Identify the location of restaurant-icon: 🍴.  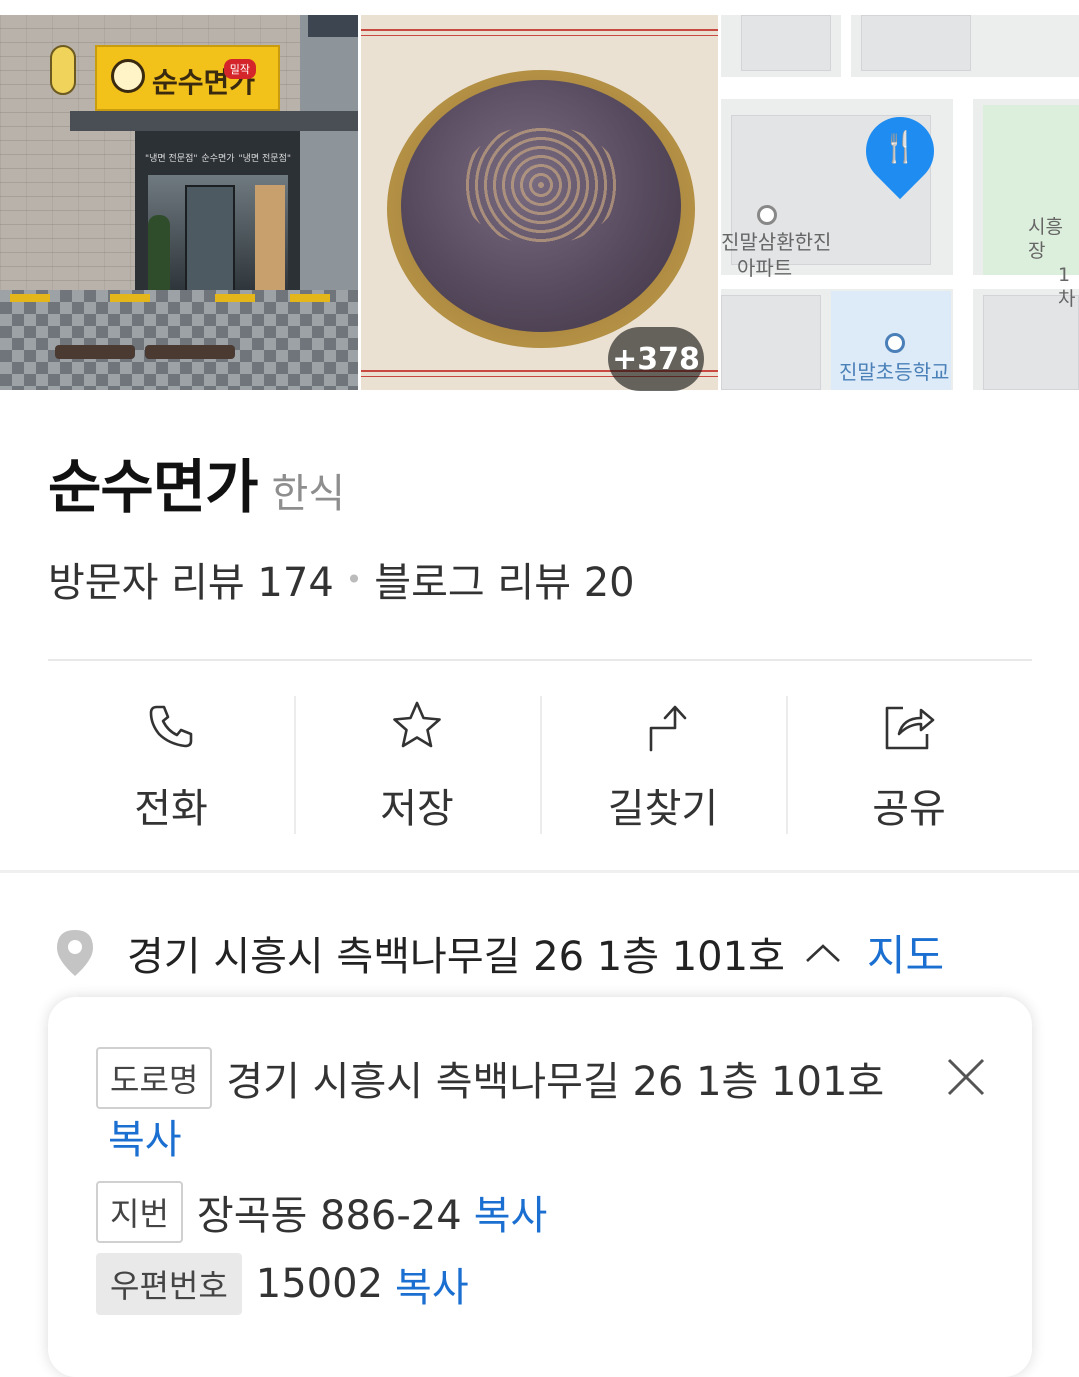
(900, 147).